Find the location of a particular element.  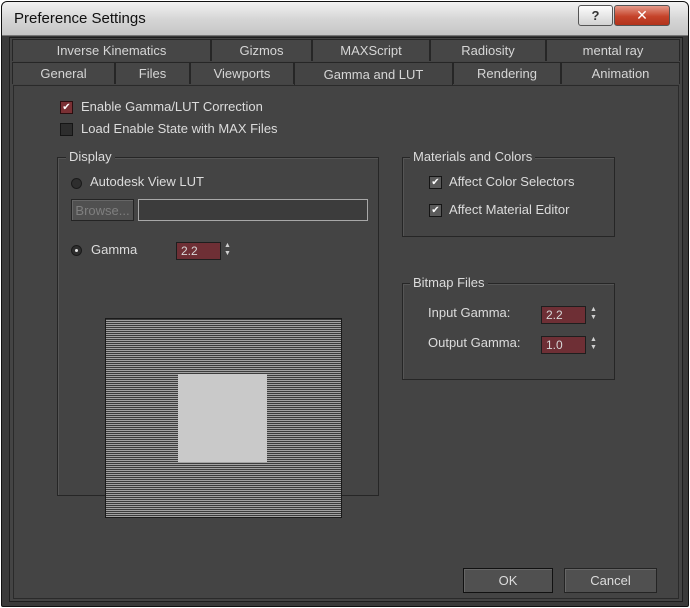

bitmap-files-title: Bitmap Files is located at coordinates (449, 282).